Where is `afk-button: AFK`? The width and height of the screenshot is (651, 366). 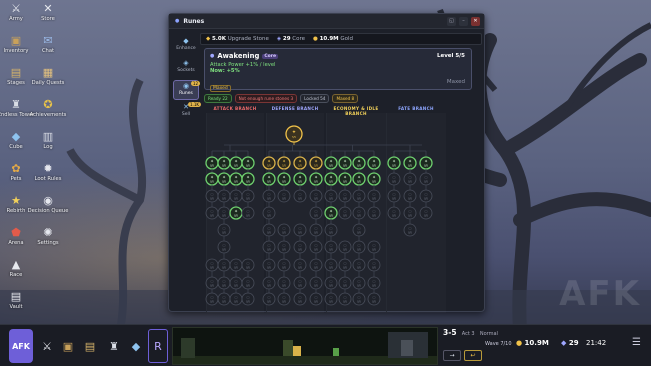
afk-button: AFK is located at coordinates (21, 346).